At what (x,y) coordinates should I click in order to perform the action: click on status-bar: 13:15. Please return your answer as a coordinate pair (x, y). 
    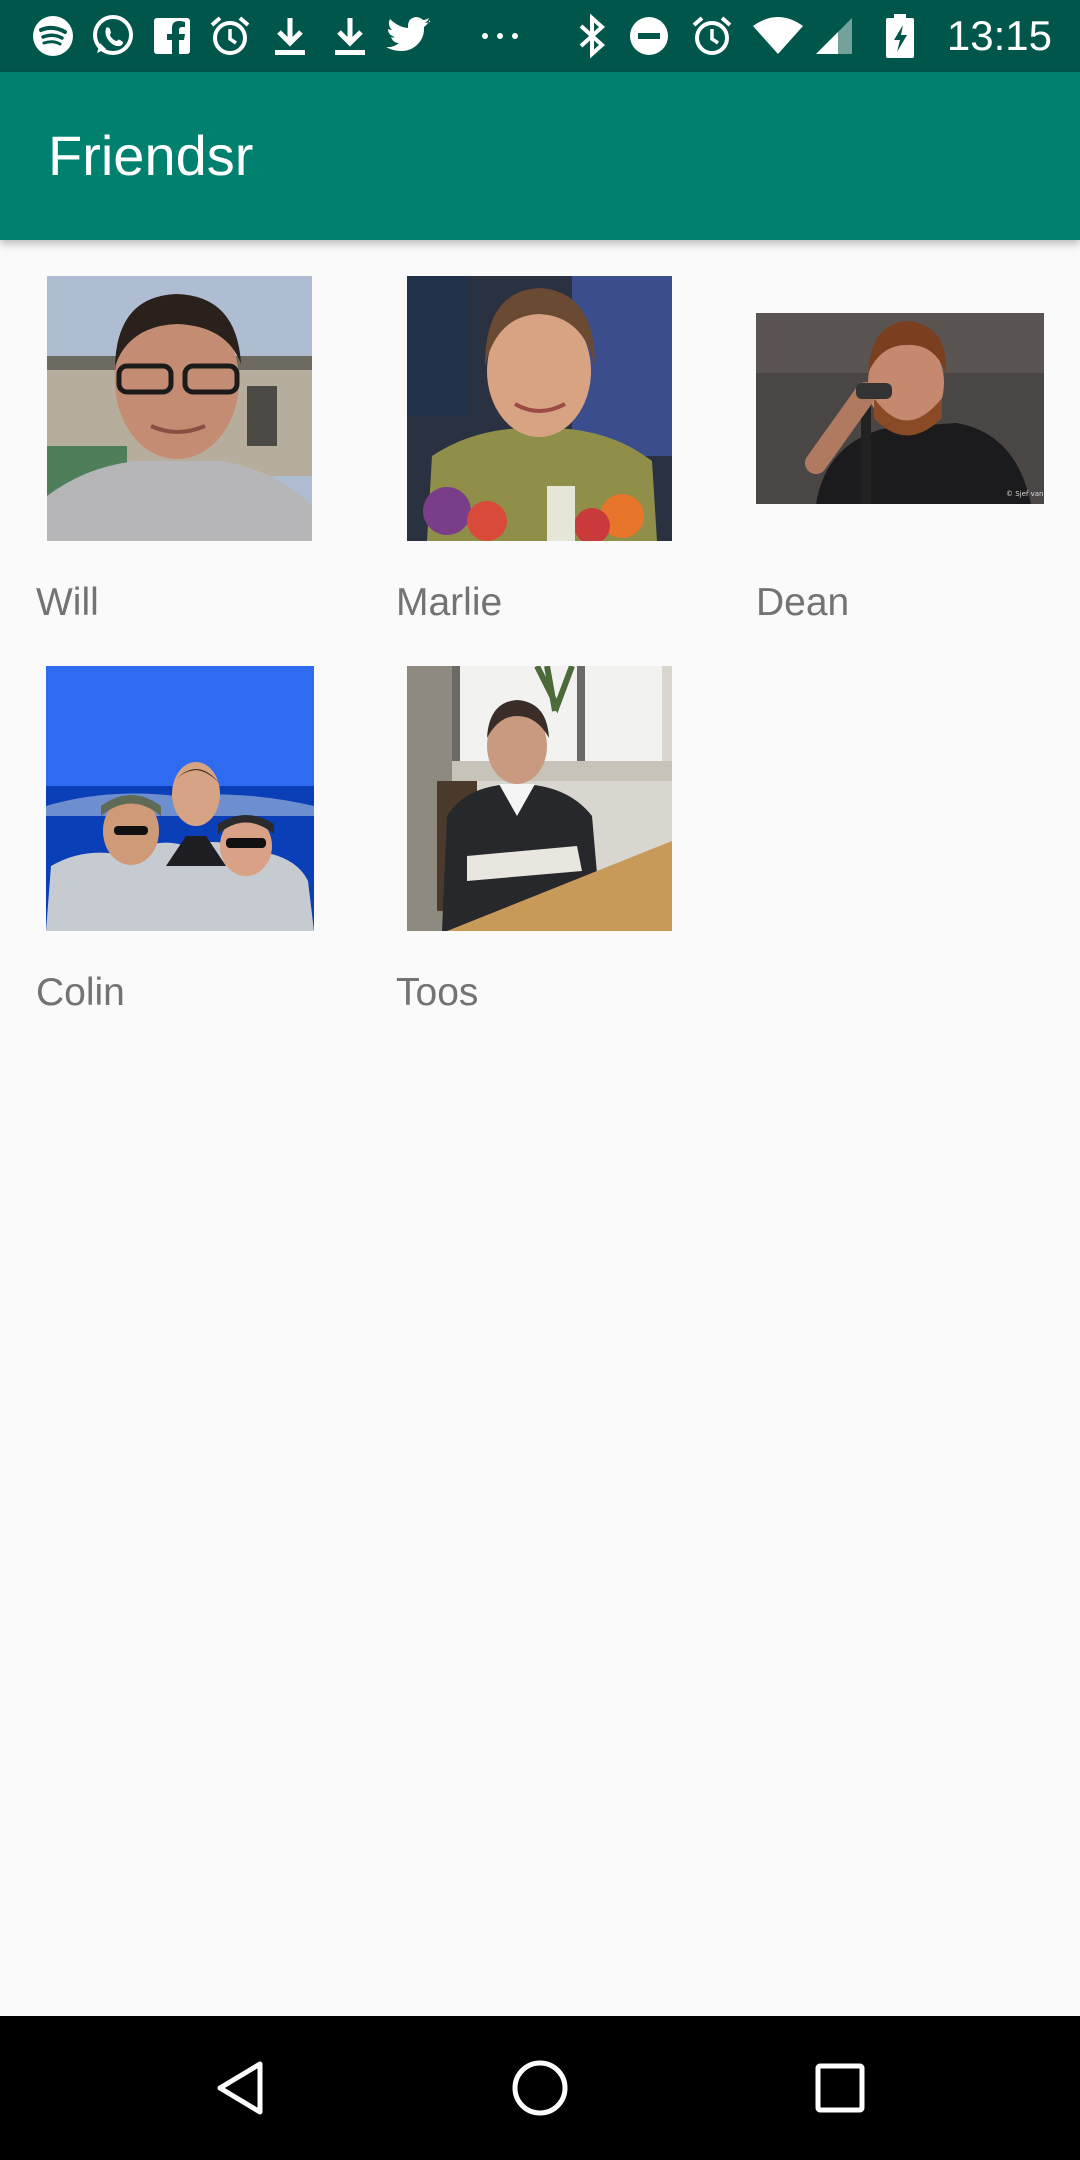
    Looking at the image, I should click on (540, 36).